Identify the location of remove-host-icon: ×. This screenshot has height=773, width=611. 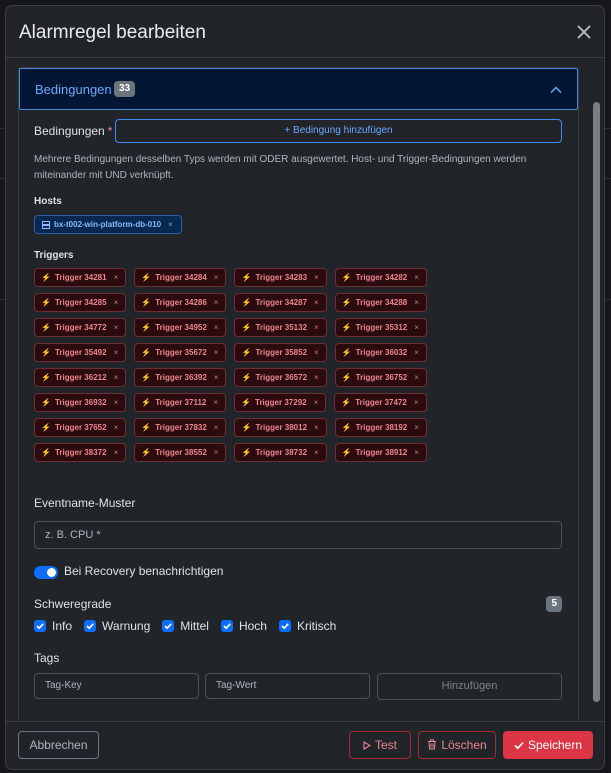
(170, 224).